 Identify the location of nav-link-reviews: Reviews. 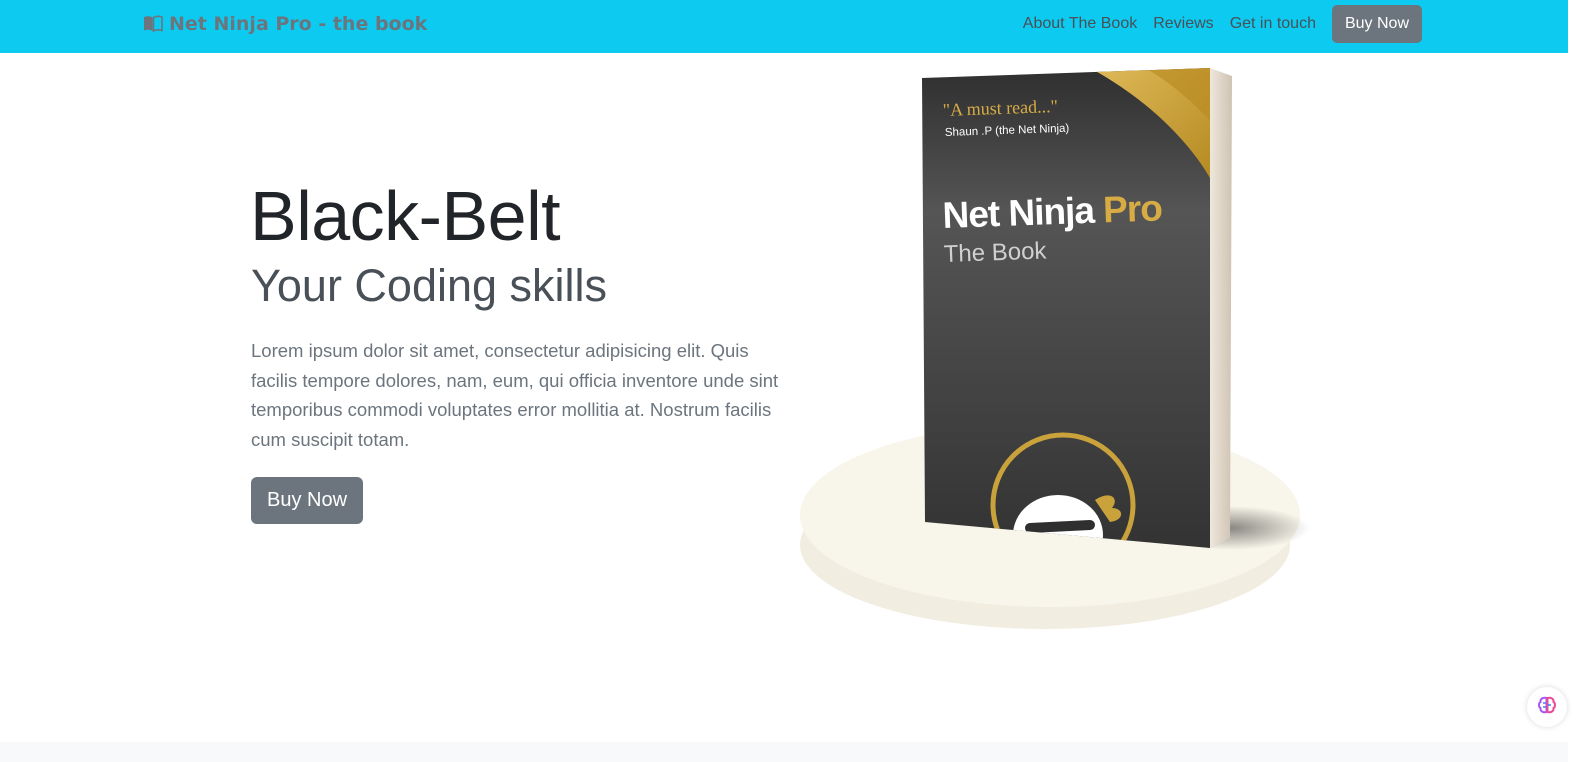
(1183, 24).